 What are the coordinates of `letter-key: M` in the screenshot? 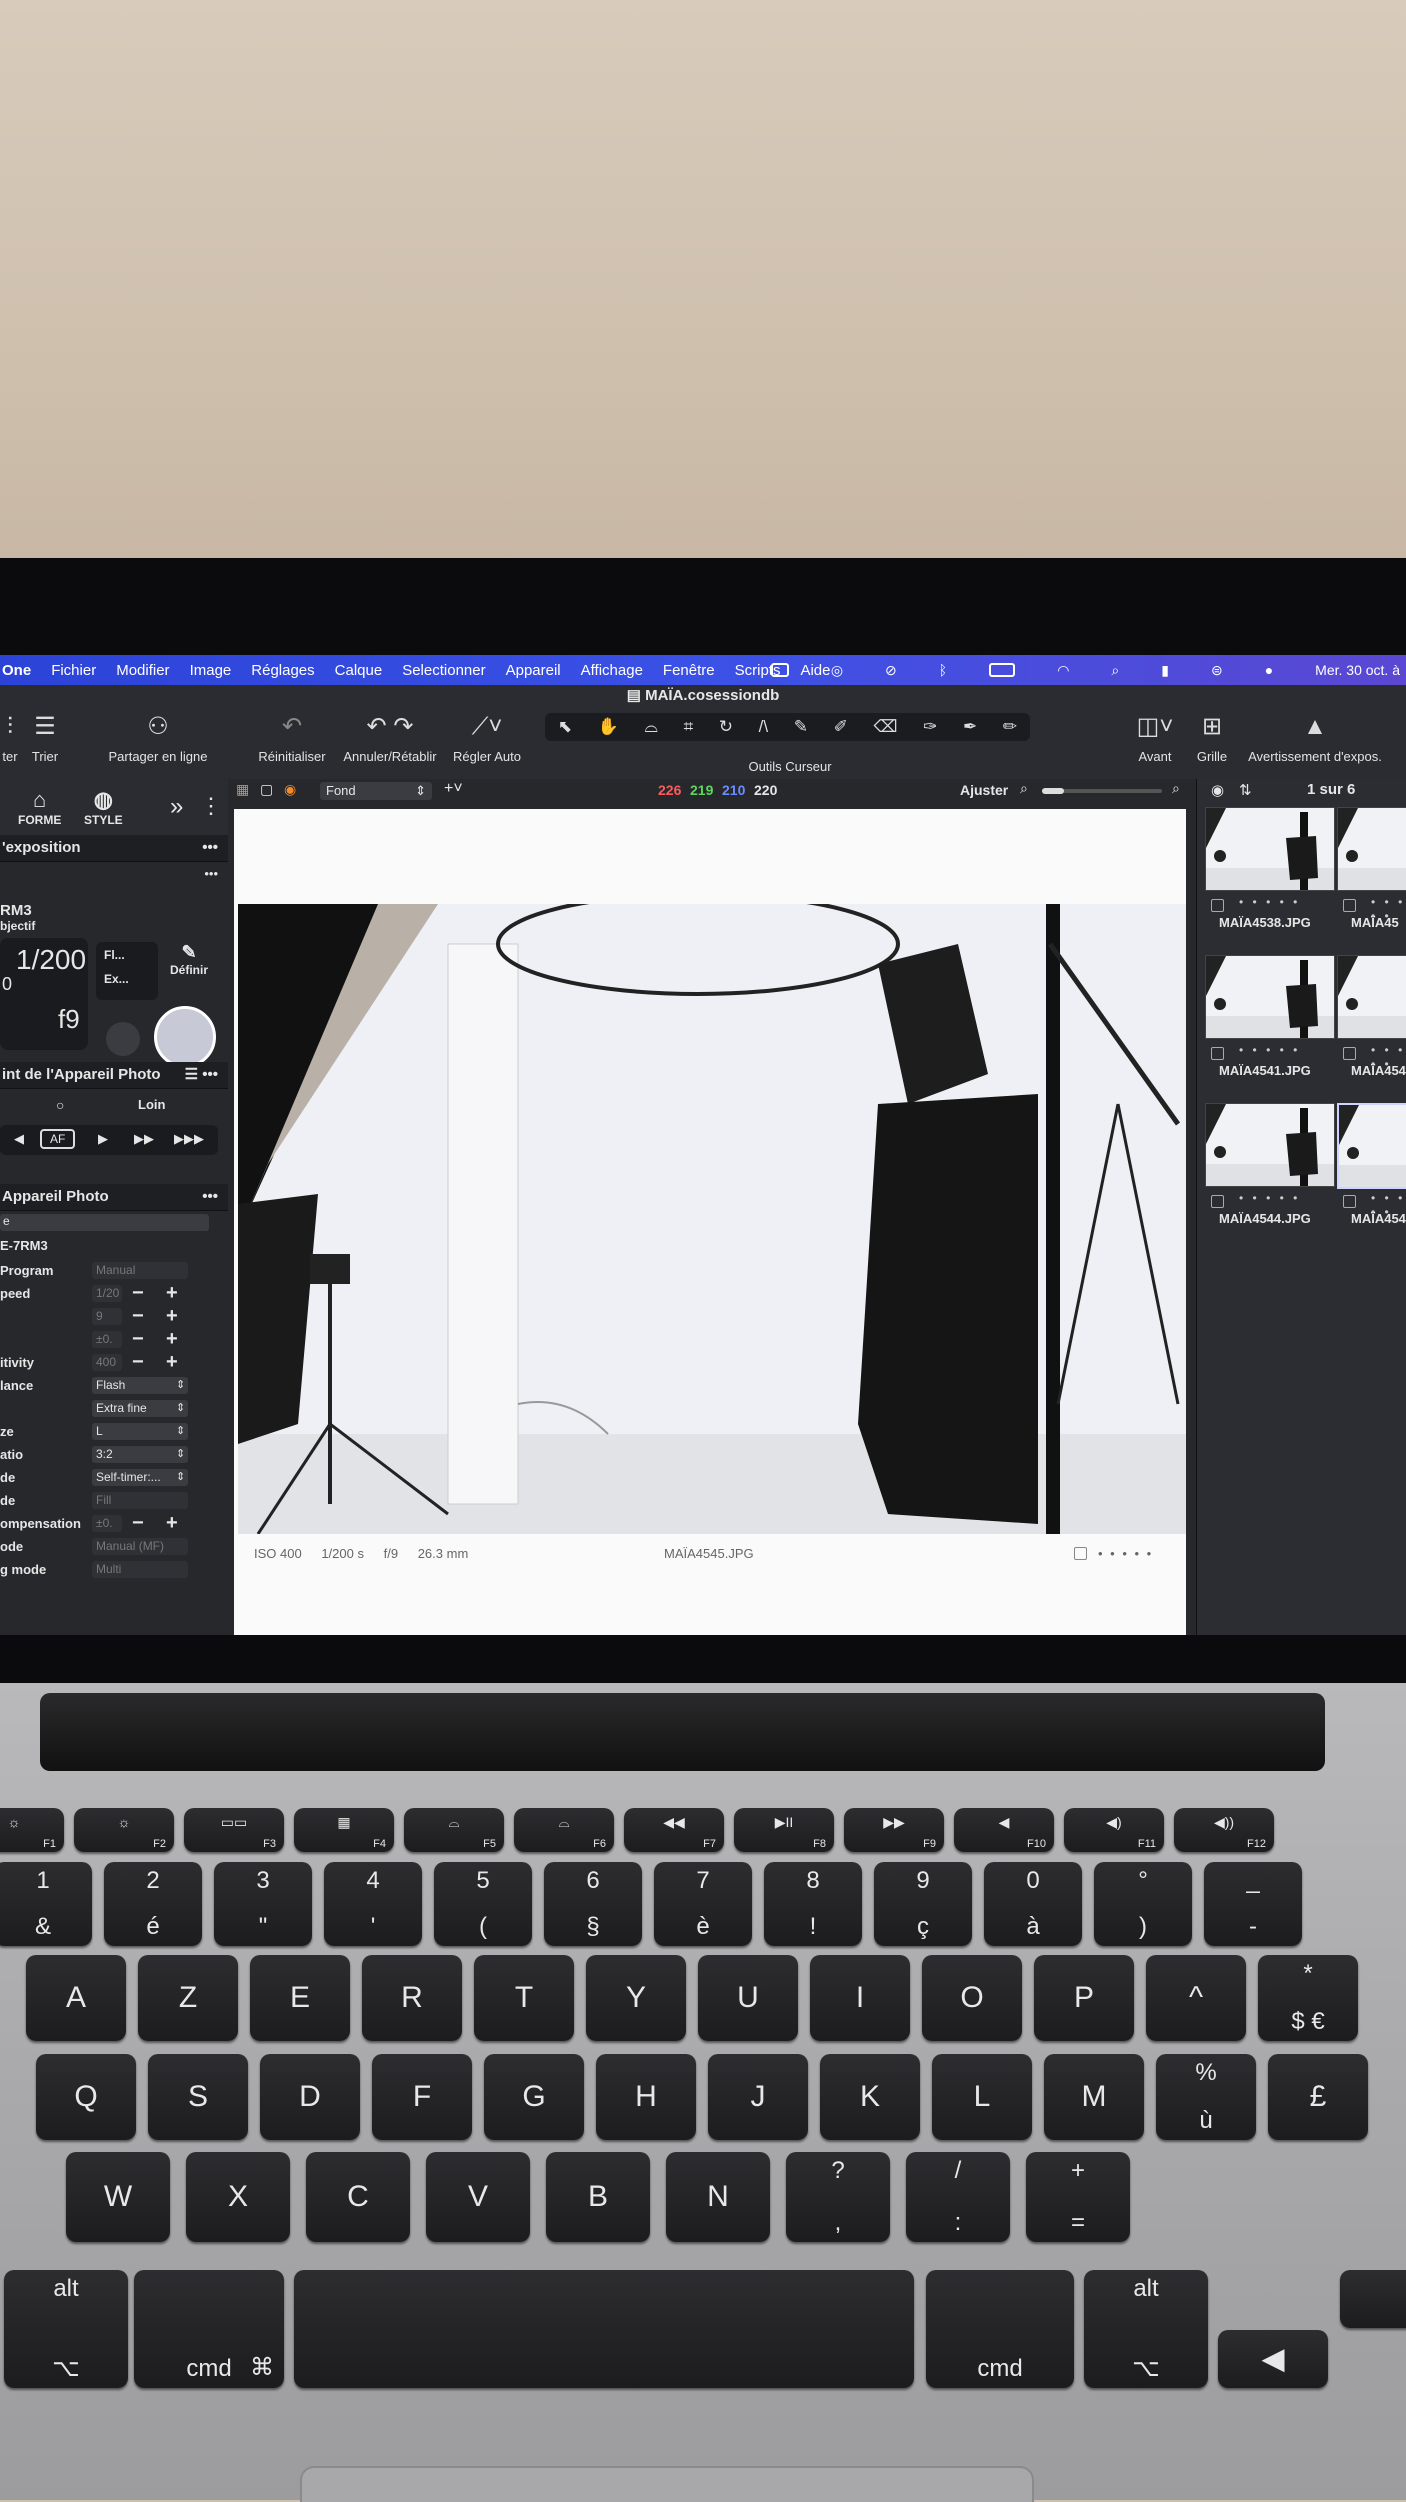 It's located at (1094, 2097).